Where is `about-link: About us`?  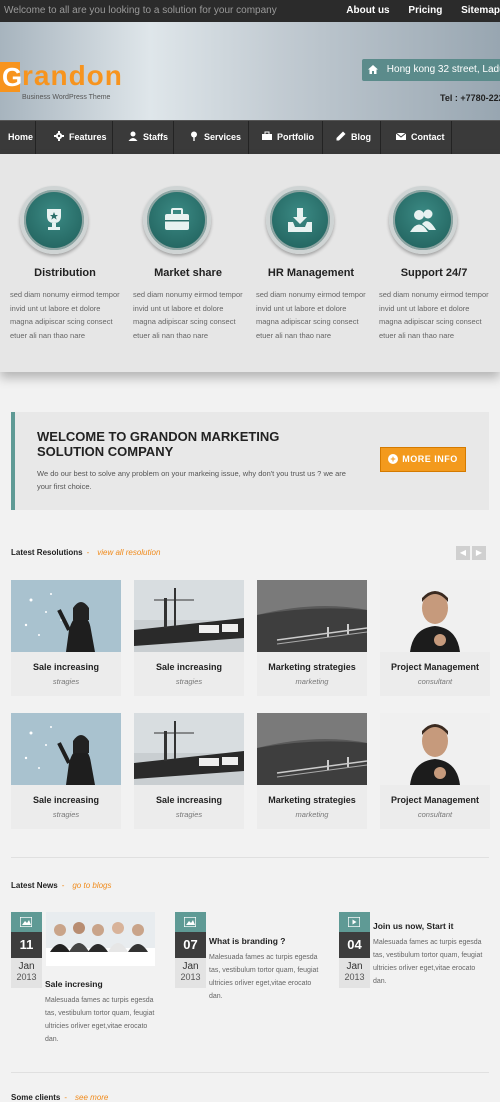
about-link: About us is located at coordinates (367, 10).